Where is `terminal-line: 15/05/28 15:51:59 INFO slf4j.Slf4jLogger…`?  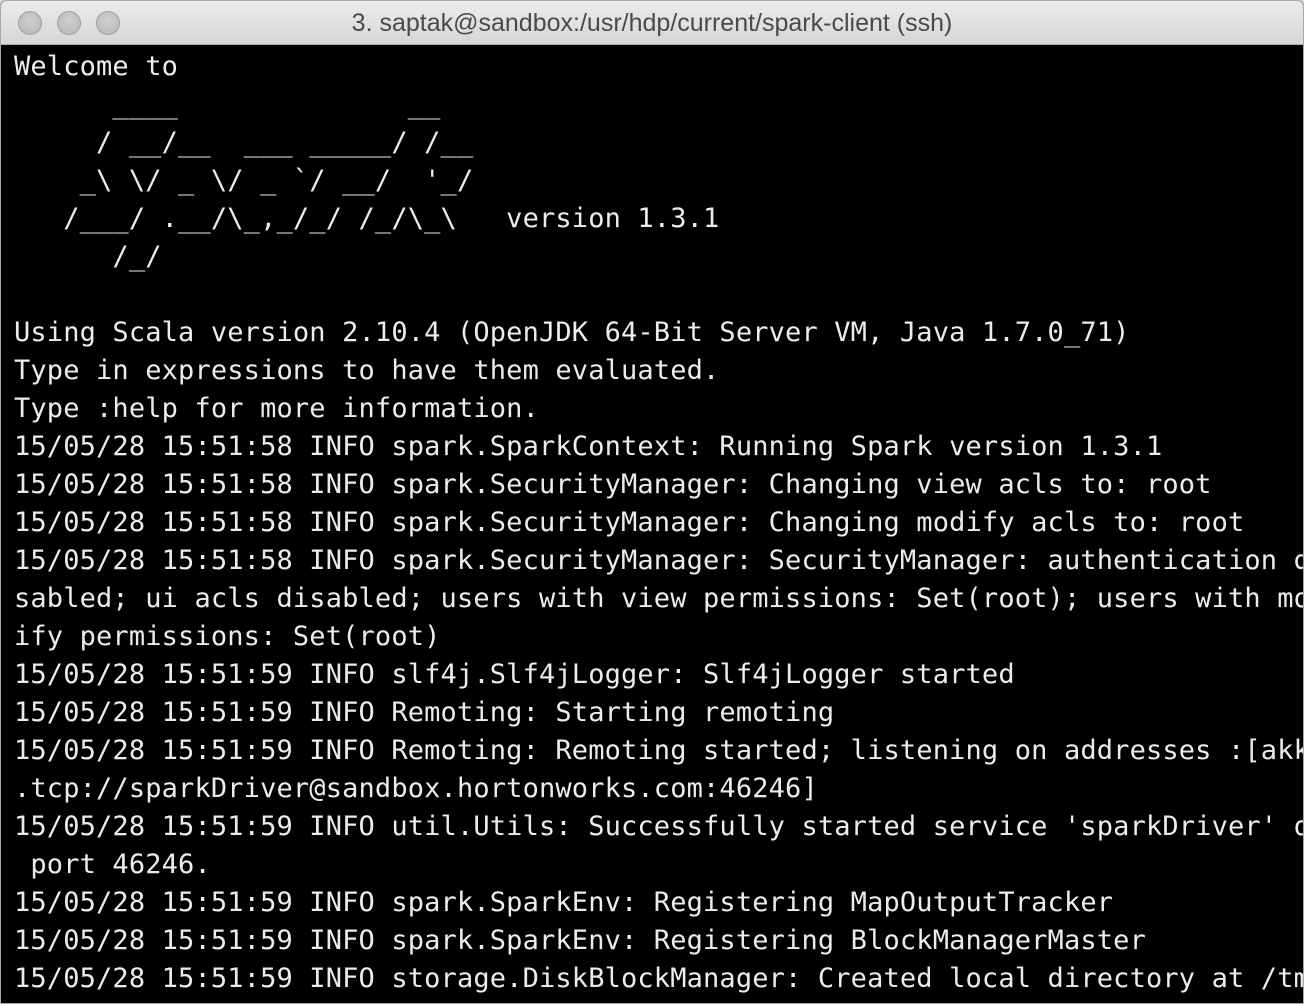
terminal-line: 15/05/28 15:51:59 INFO slf4j.Slf4jLogger… is located at coordinates (514, 674).